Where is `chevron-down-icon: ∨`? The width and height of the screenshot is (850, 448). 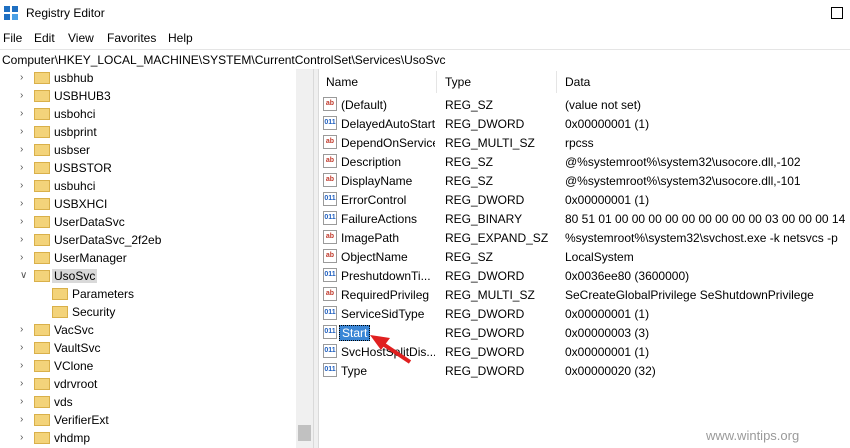
chevron-down-icon: ∨ is located at coordinates (23, 275).